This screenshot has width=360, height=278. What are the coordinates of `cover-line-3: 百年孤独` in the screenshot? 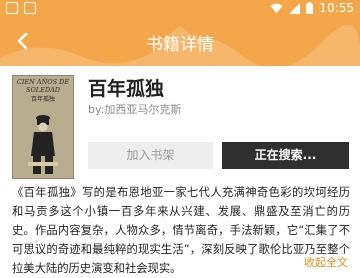 It's located at (43, 99).